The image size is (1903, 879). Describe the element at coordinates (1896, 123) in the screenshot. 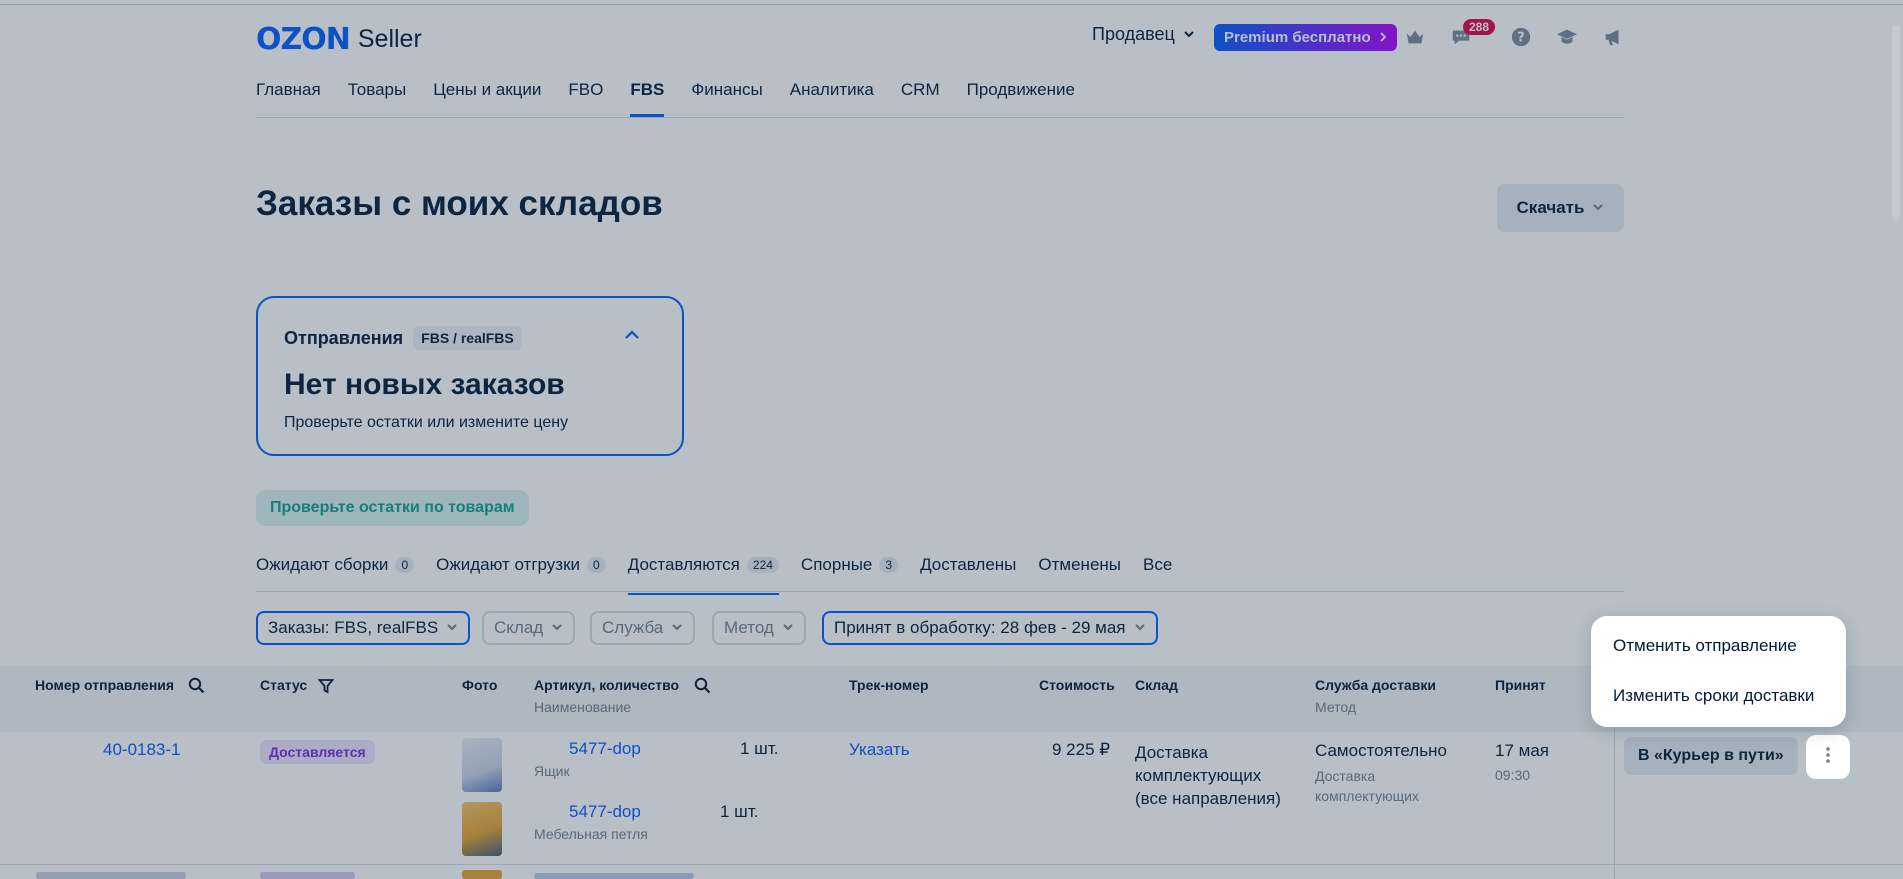

I see `scrollbar-thumb` at that location.